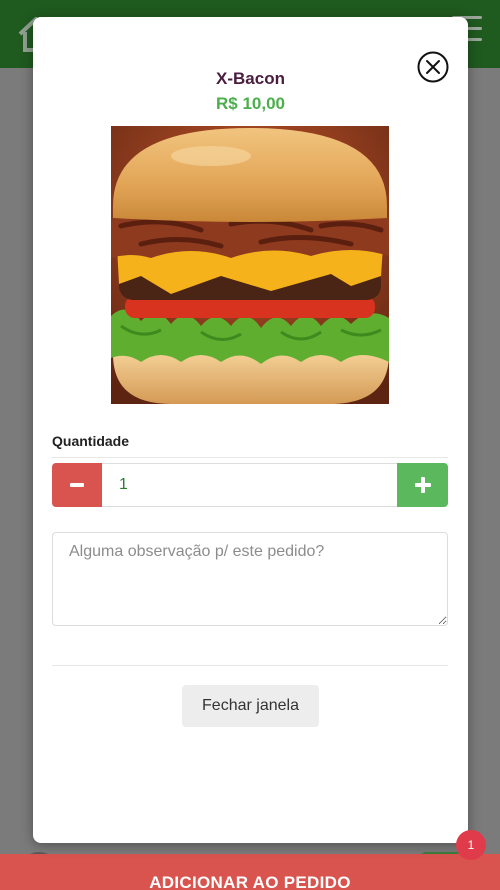  I want to click on close-icon, so click(433, 67).